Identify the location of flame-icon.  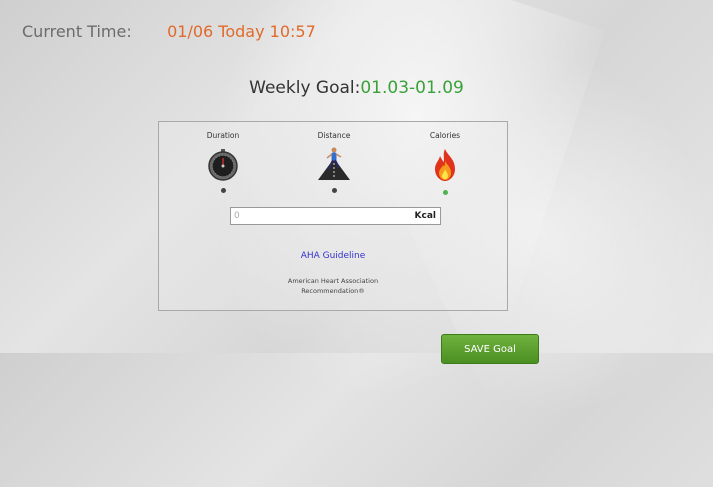
(445, 165).